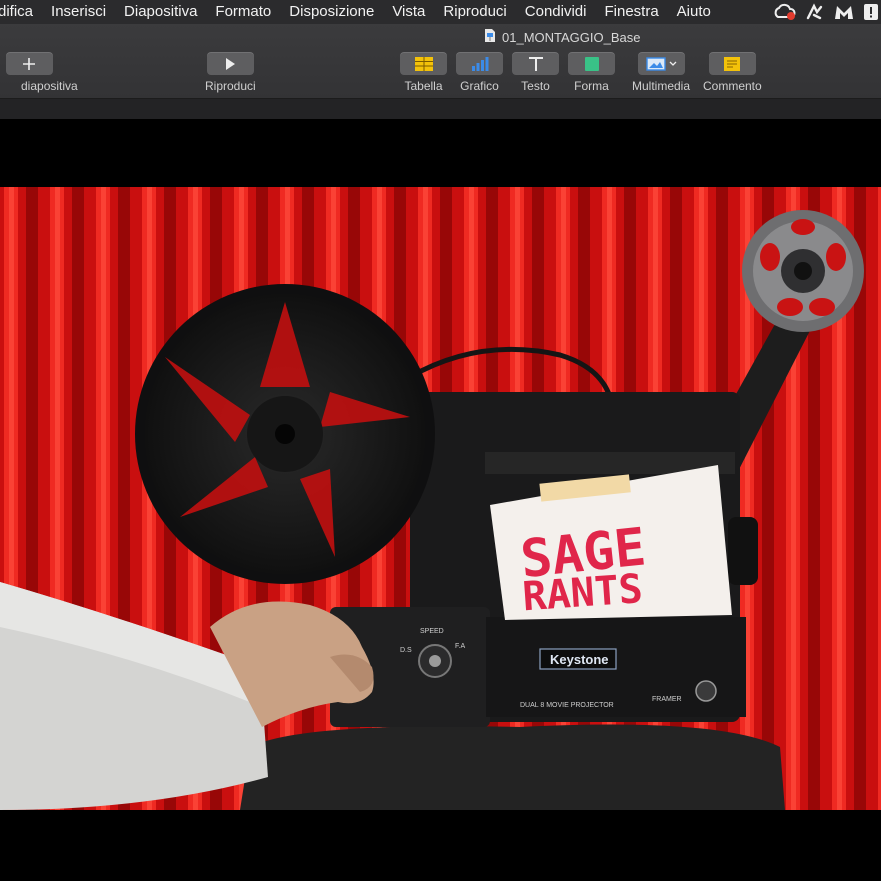 Image resolution: width=881 pixels, height=881 pixels. I want to click on menu-help: Aiuto, so click(694, 12).